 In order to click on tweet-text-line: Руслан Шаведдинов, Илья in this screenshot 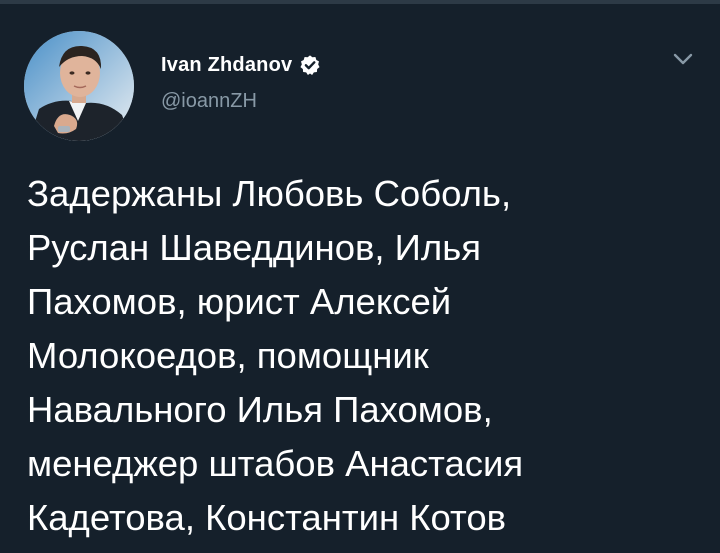, I will do `click(254, 247)`.